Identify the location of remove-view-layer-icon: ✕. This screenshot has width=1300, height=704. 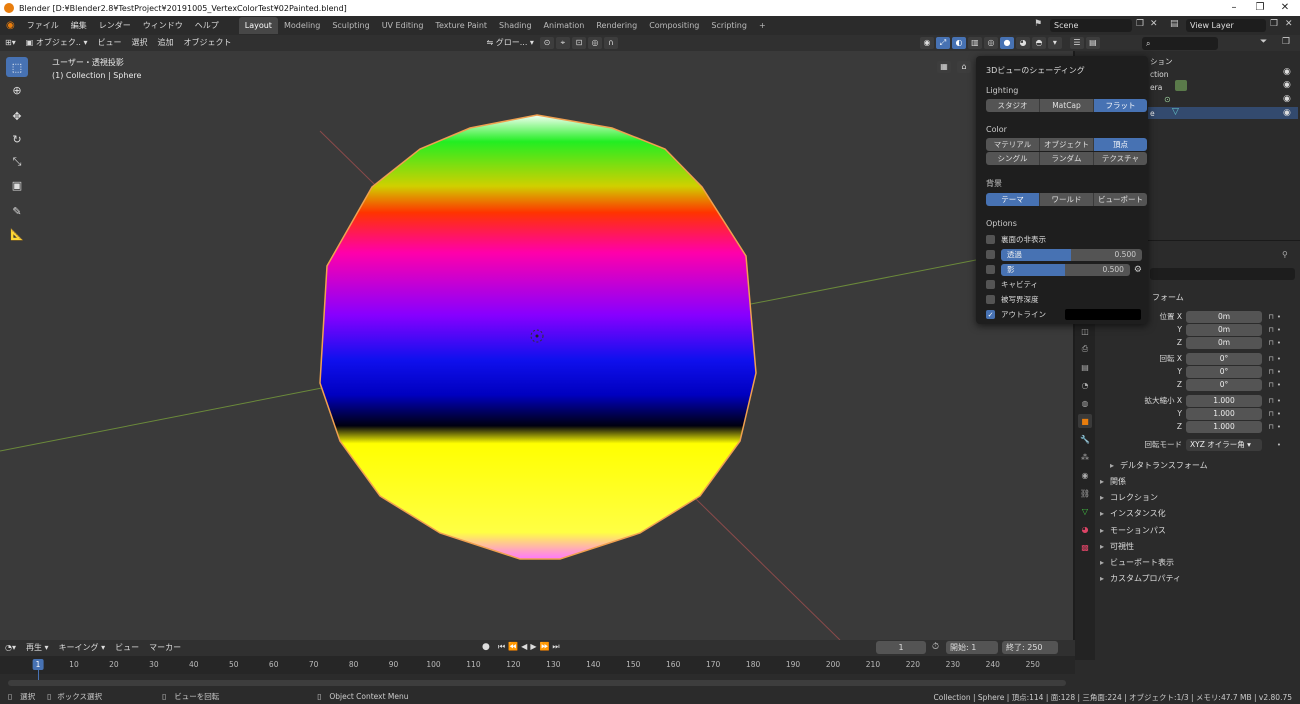
(1289, 24).